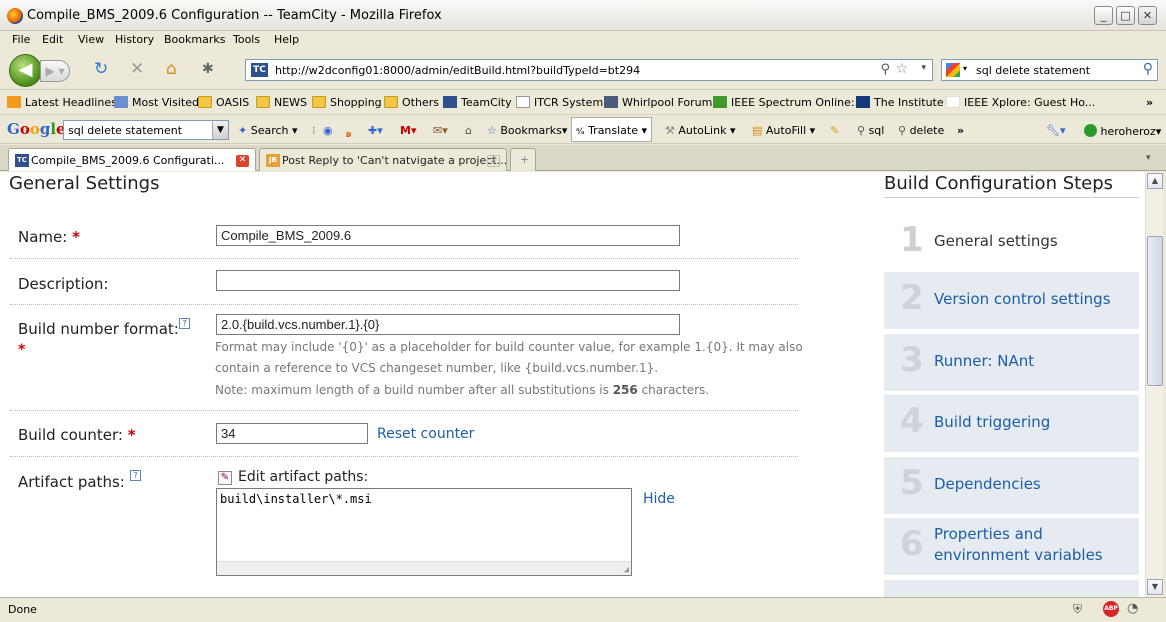 This screenshot has width=1166, height=622. What do you see at coordinates (91, 39) in the screenshot?
I see `menu-view: View` at bounding box center [91, 39].